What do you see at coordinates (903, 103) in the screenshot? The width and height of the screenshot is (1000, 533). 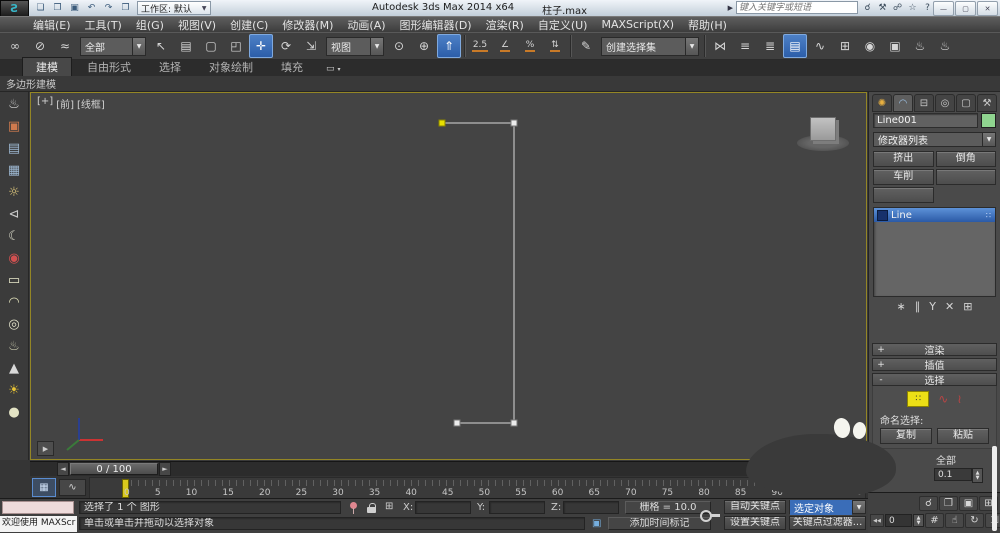 I see `modify-tab-icon: ◠` at bounding box center [903, 103].